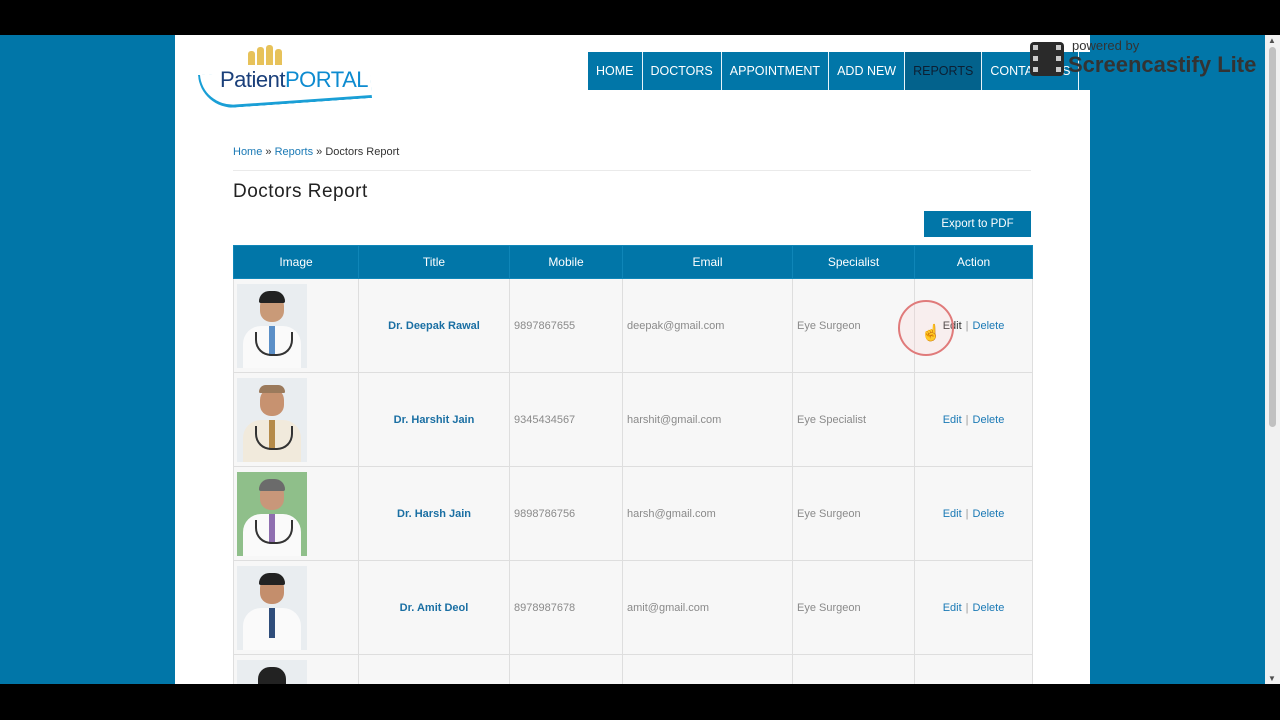 This screenshot has width=1280, height=720. What do you see at coordinates (566, 419) in the screenshot?
I see `doctor-mobile: 9345434567` at bounding box center [566, 419].